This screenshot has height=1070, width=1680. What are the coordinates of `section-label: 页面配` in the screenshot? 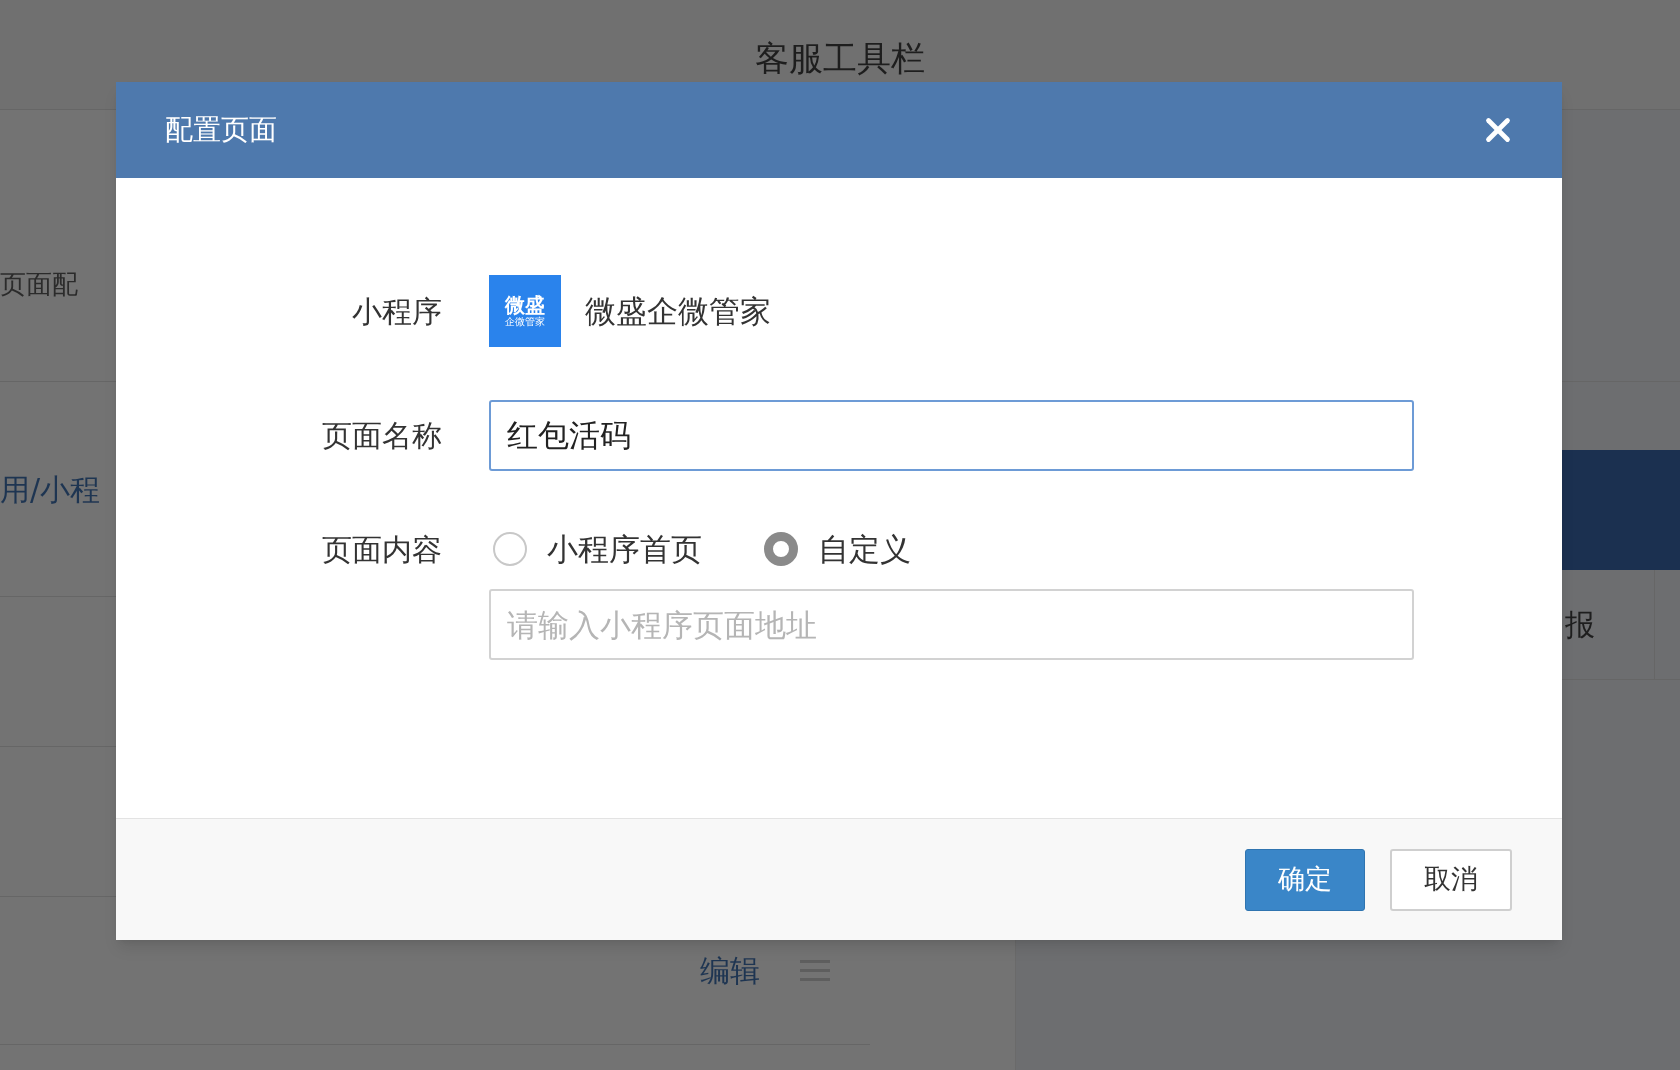 It's located at (39, 284).